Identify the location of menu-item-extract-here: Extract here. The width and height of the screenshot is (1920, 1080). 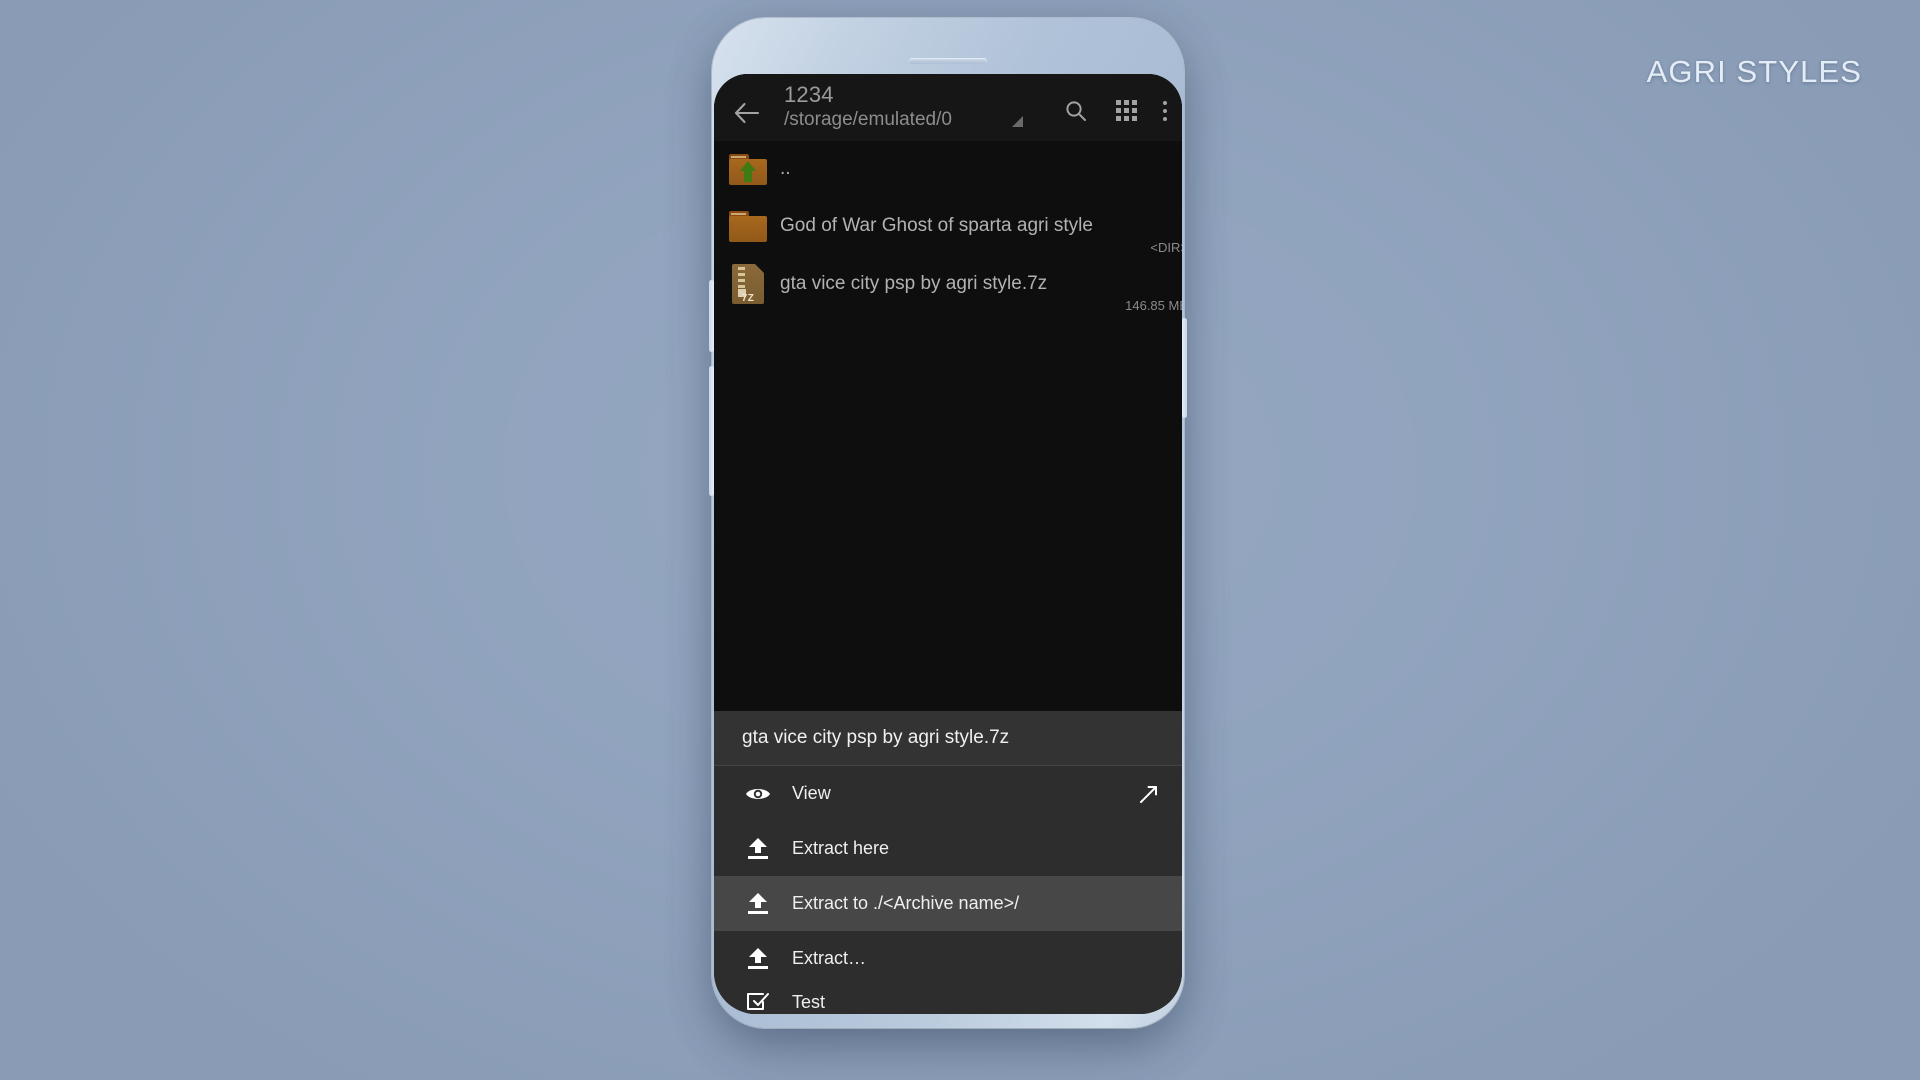
(948, 848).